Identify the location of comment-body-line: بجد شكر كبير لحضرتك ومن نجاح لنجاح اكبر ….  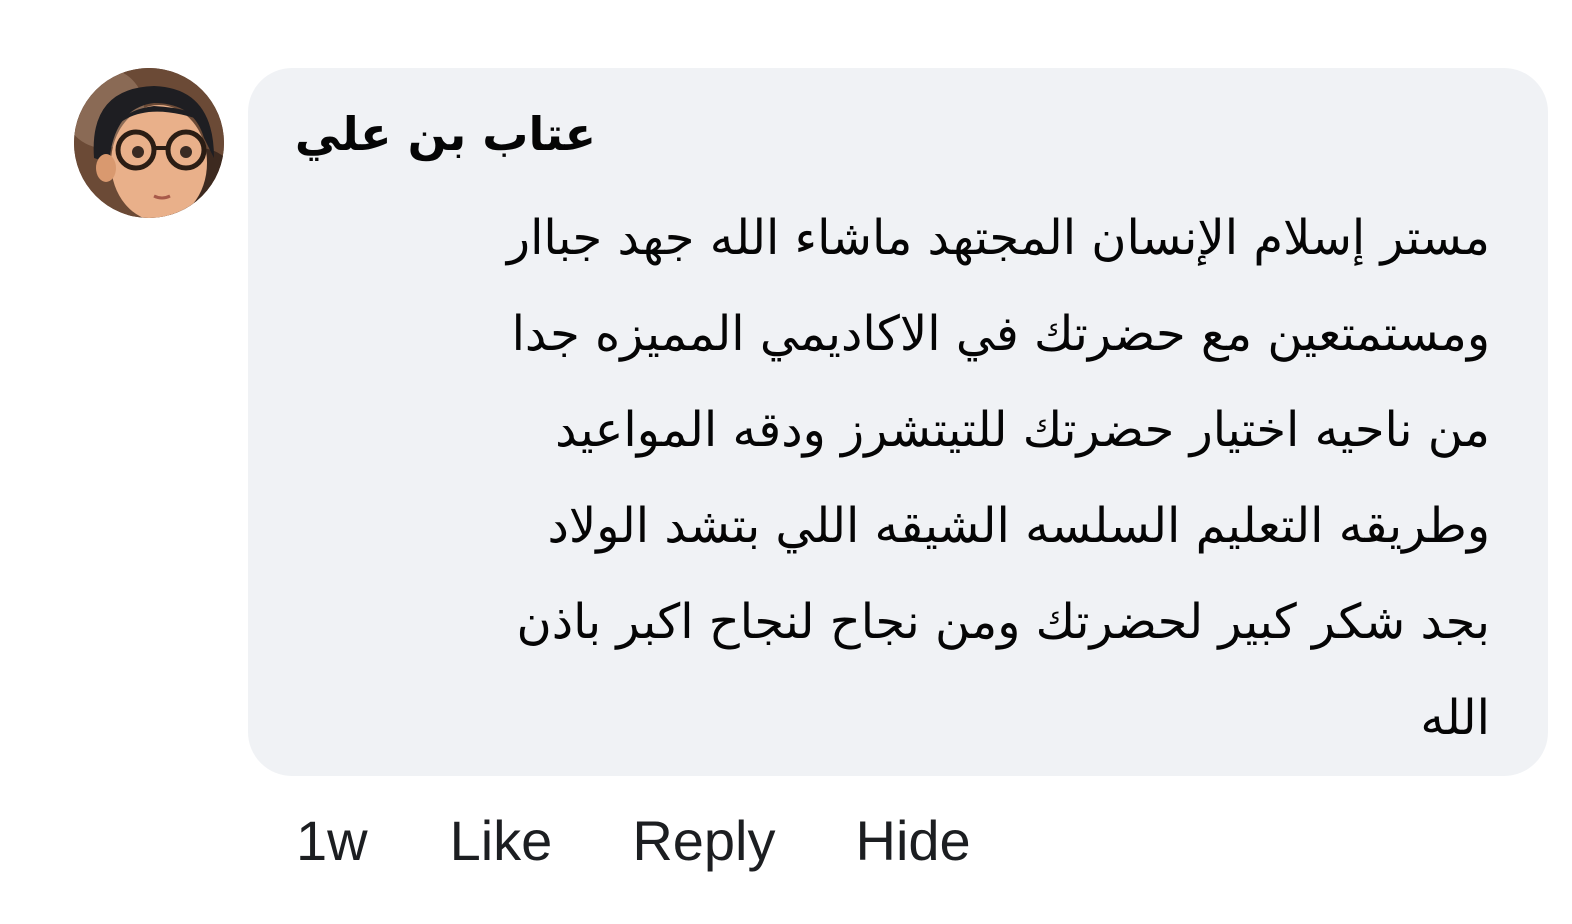
(1003, 622).